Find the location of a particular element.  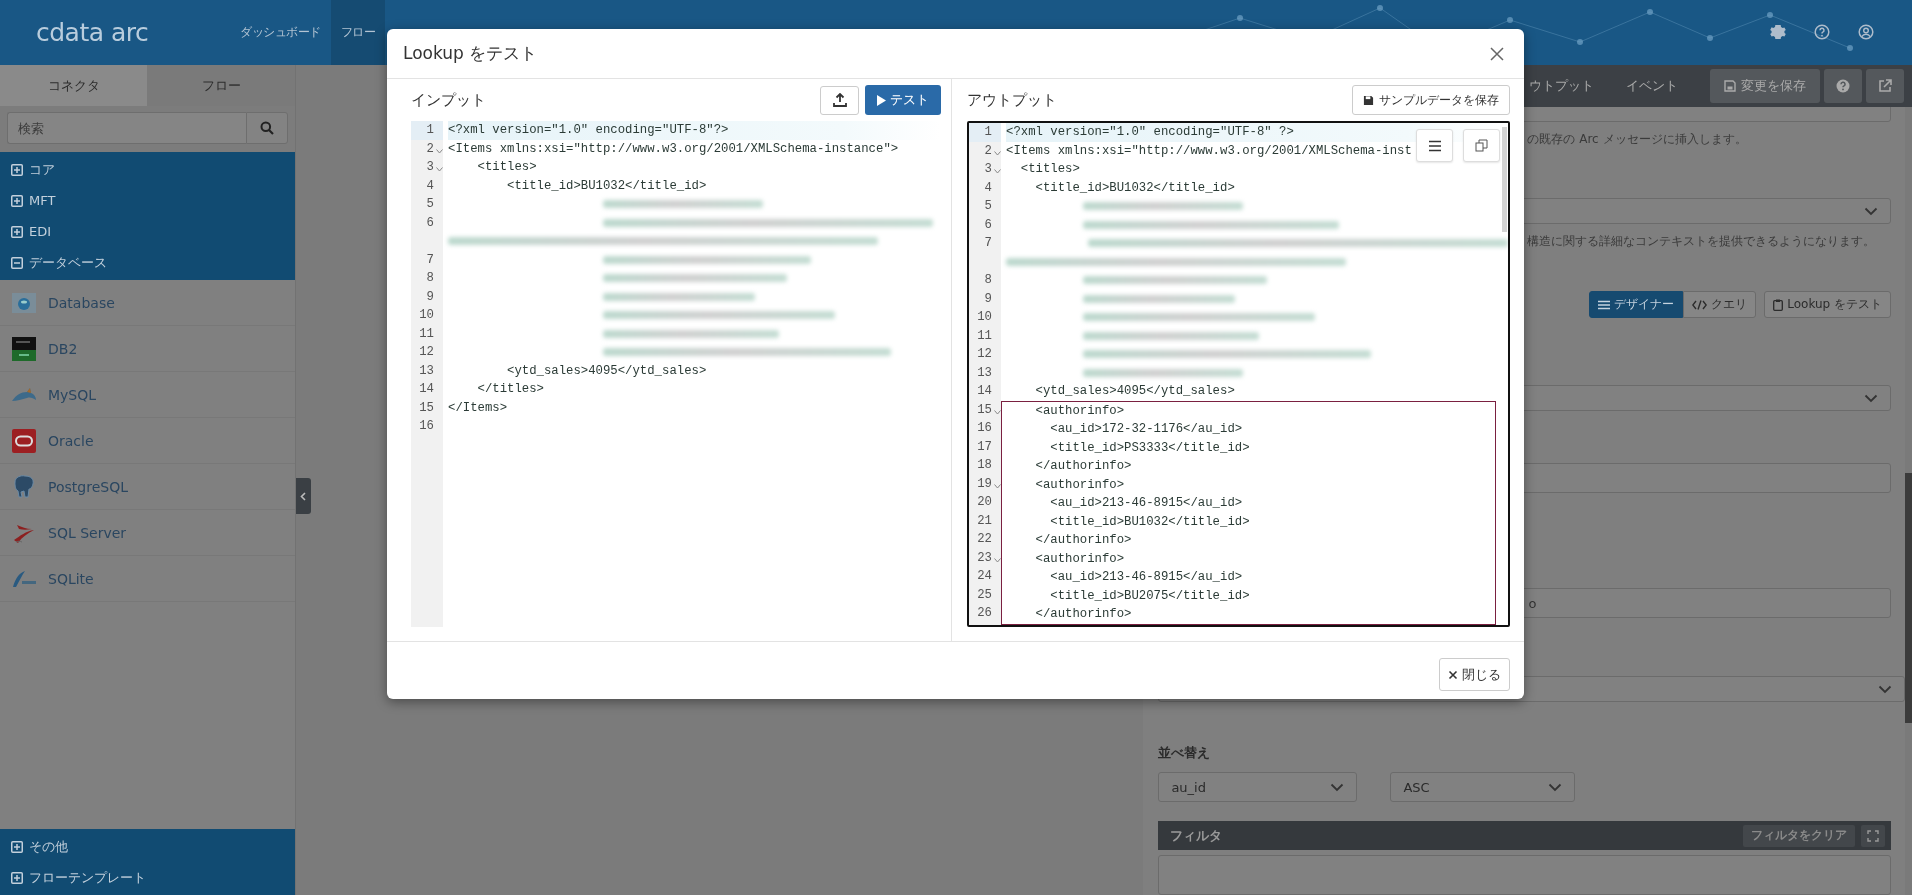

test-lookup-button: Lookup をテスト is located at coordinates (1827, 304).